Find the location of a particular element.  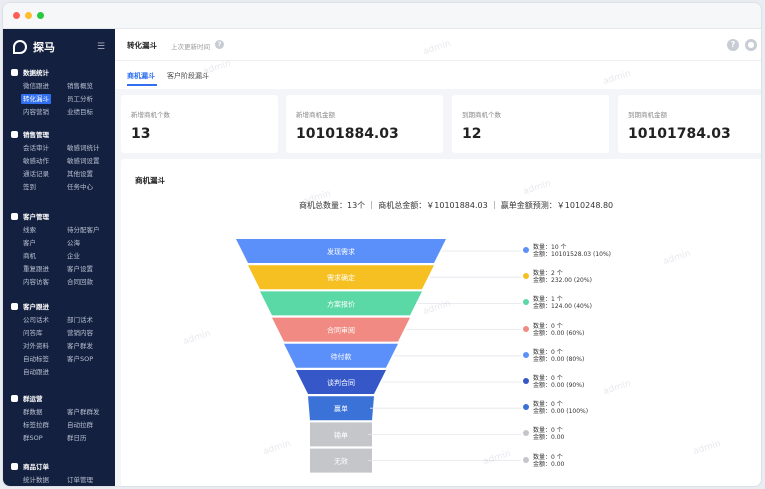

legend-amount: 金额：232.00 (20%) is located at coordinates (562, 281).